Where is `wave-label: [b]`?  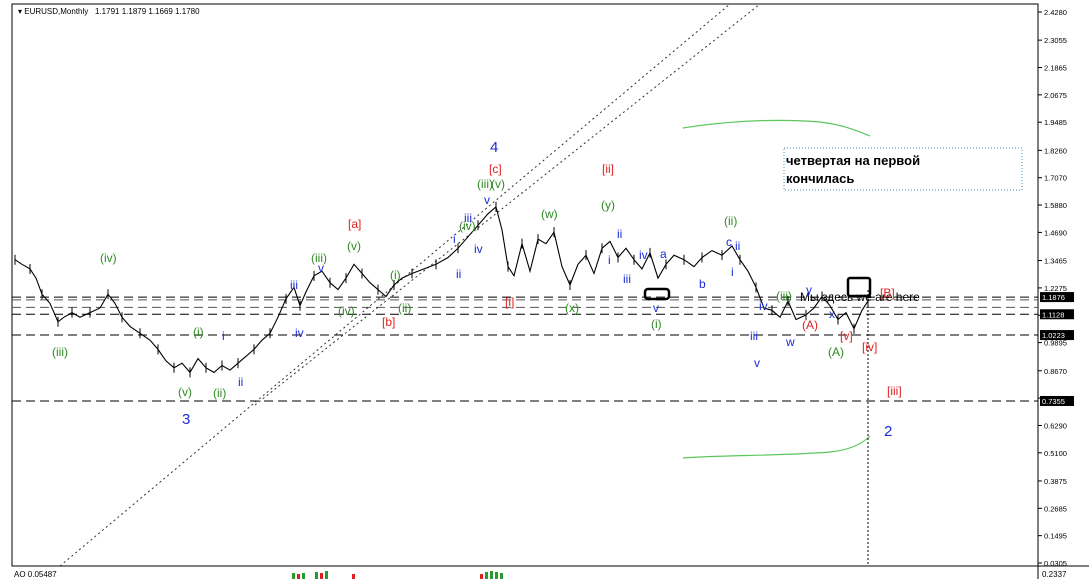
wave-label: [b] is located at coordinates (388, 322).